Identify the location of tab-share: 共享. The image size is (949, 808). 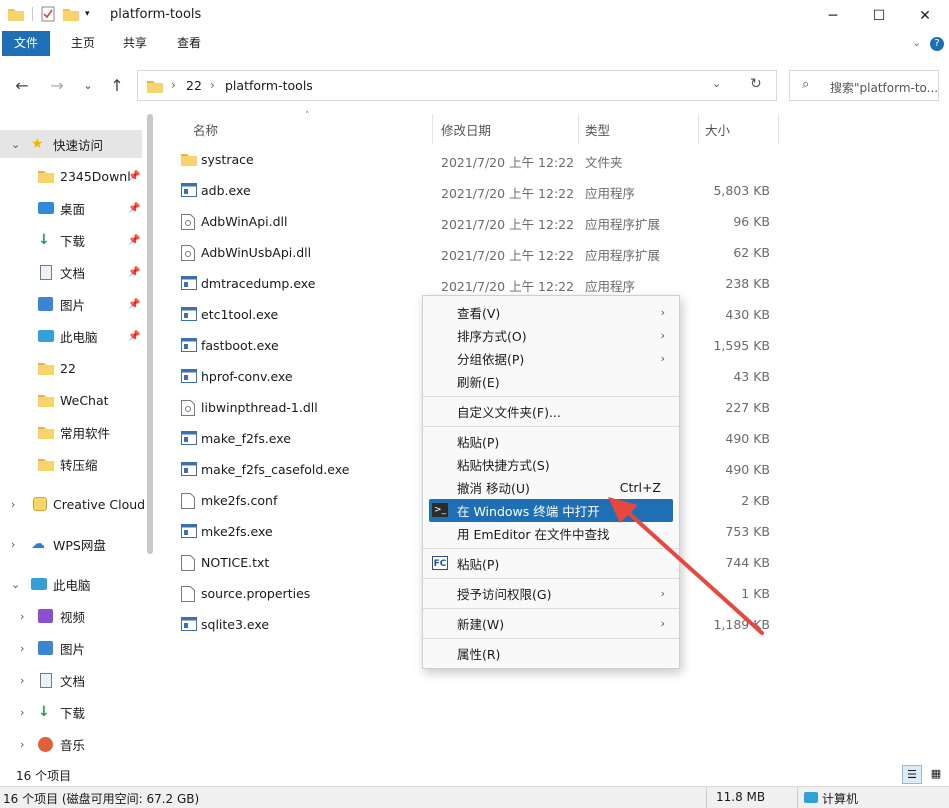
(135, 43).